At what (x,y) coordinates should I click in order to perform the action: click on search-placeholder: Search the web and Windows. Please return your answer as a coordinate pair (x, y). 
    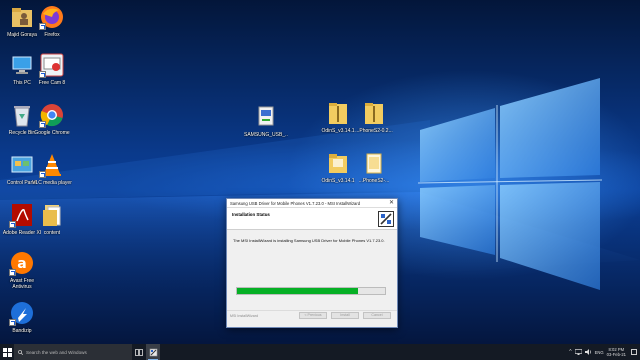
    Looking at the image, I should click on (56, 352).